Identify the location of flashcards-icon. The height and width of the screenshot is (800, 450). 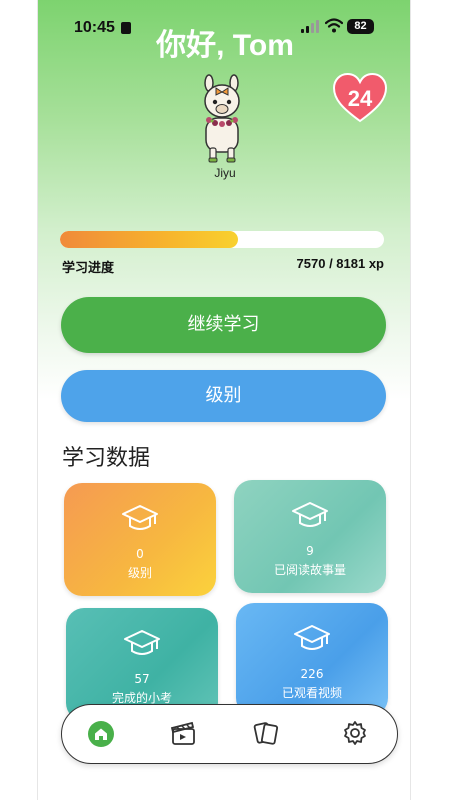
(266, 733).